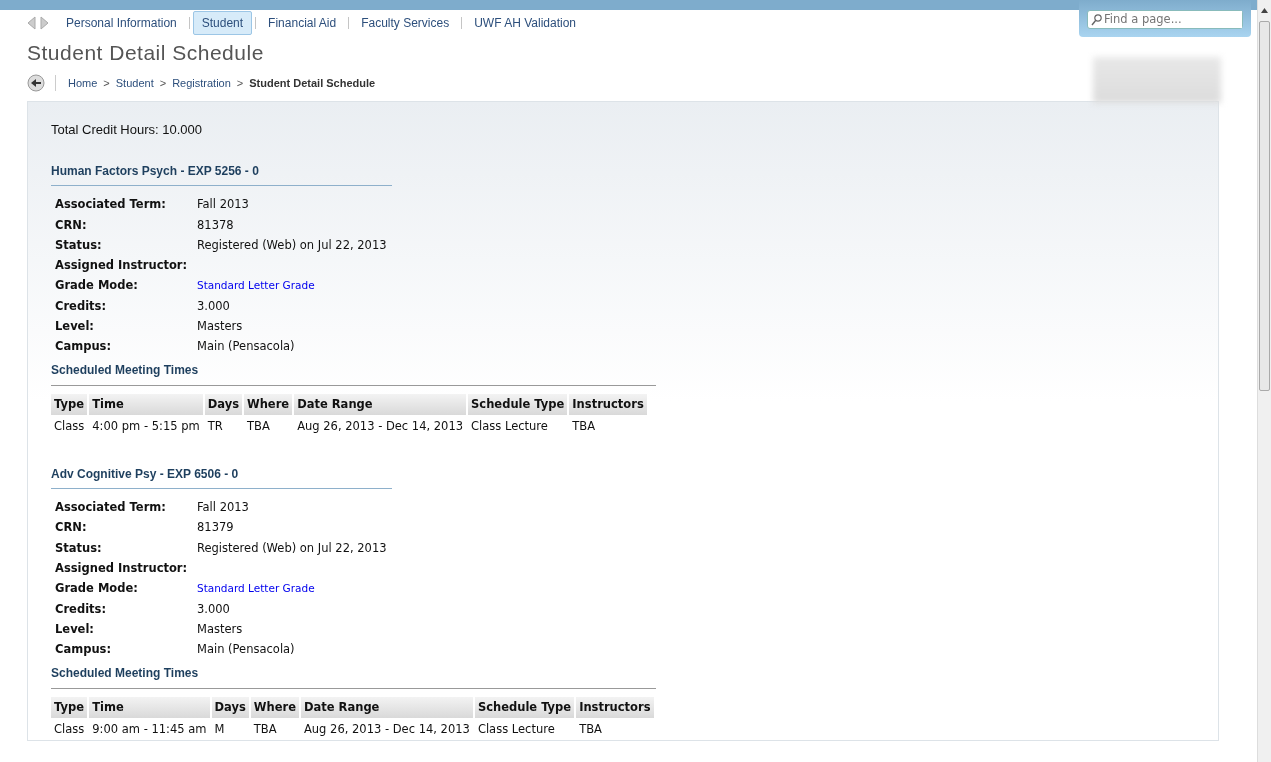  I want to click on table-cell-text: 9:00 am - 11:45 am, so click(149, 730).